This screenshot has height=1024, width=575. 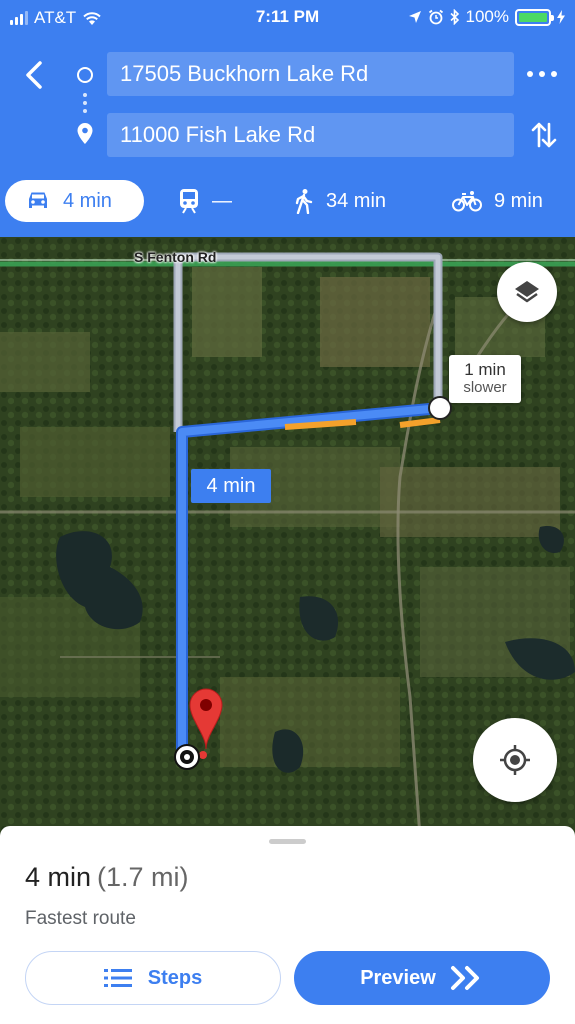 I want to click on route-duration: 4 min, so click(x=58, y=877).